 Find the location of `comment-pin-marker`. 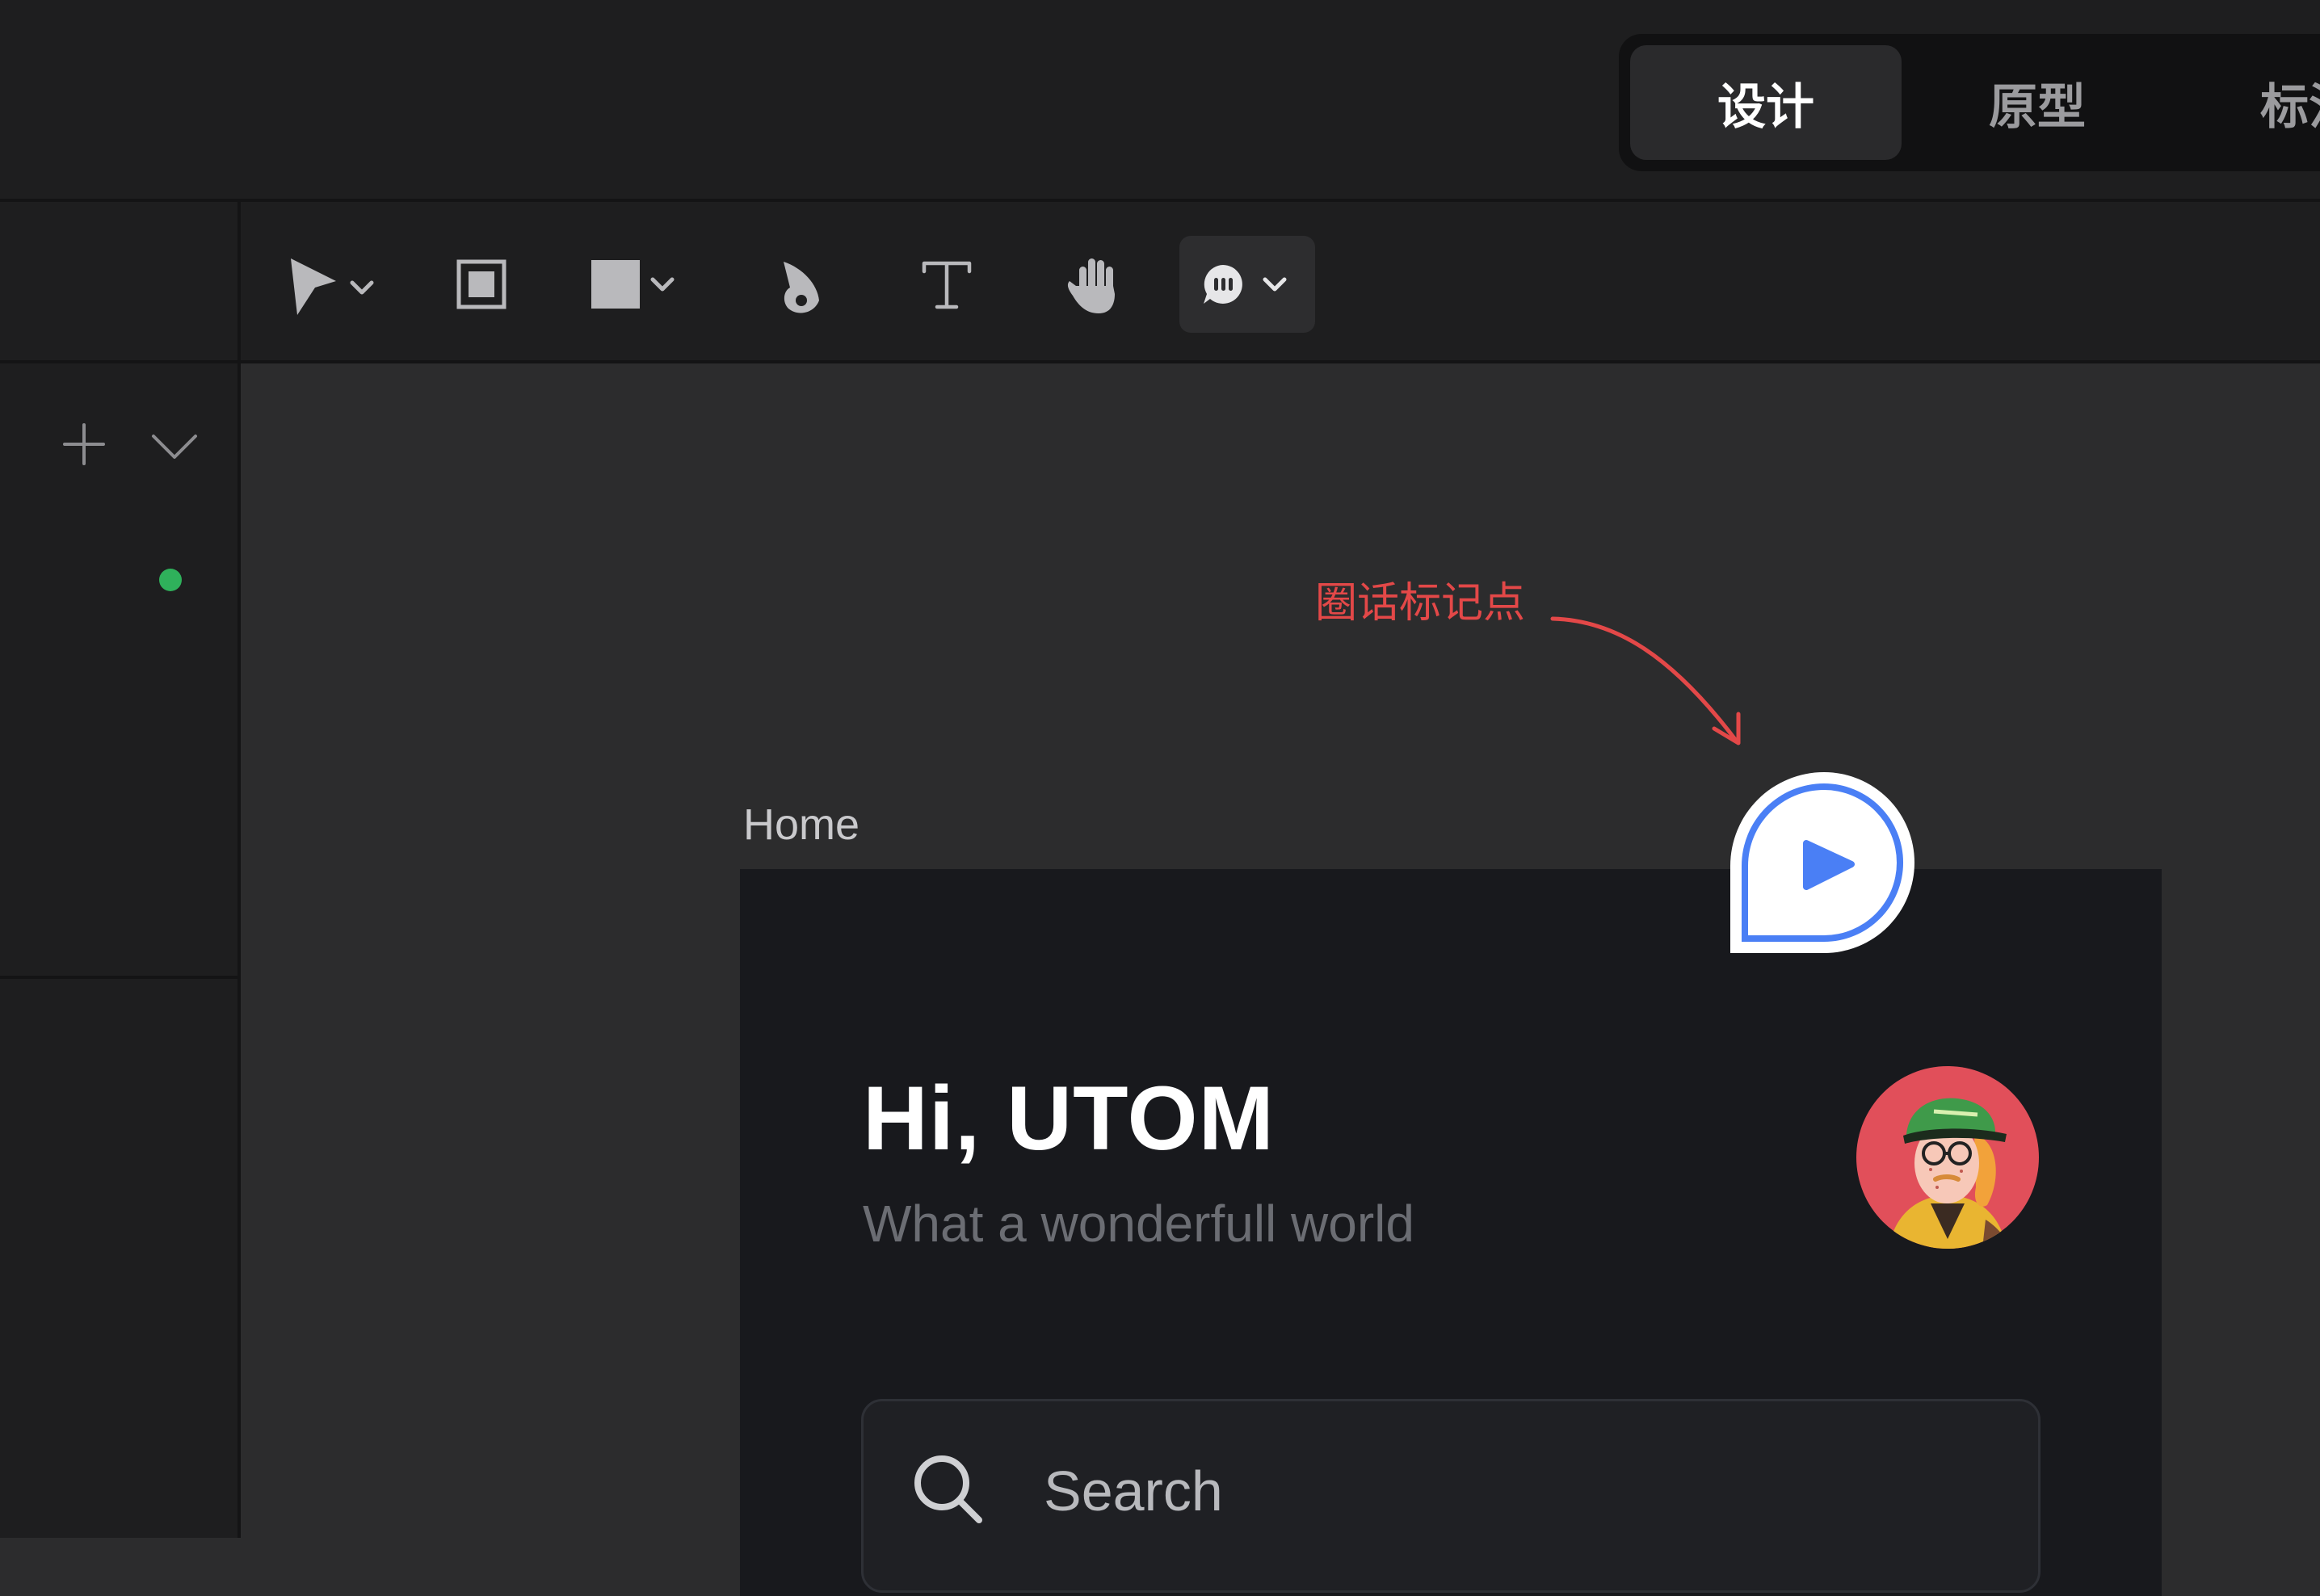

comment-pin-marker is located at coordinates (1825, 867).